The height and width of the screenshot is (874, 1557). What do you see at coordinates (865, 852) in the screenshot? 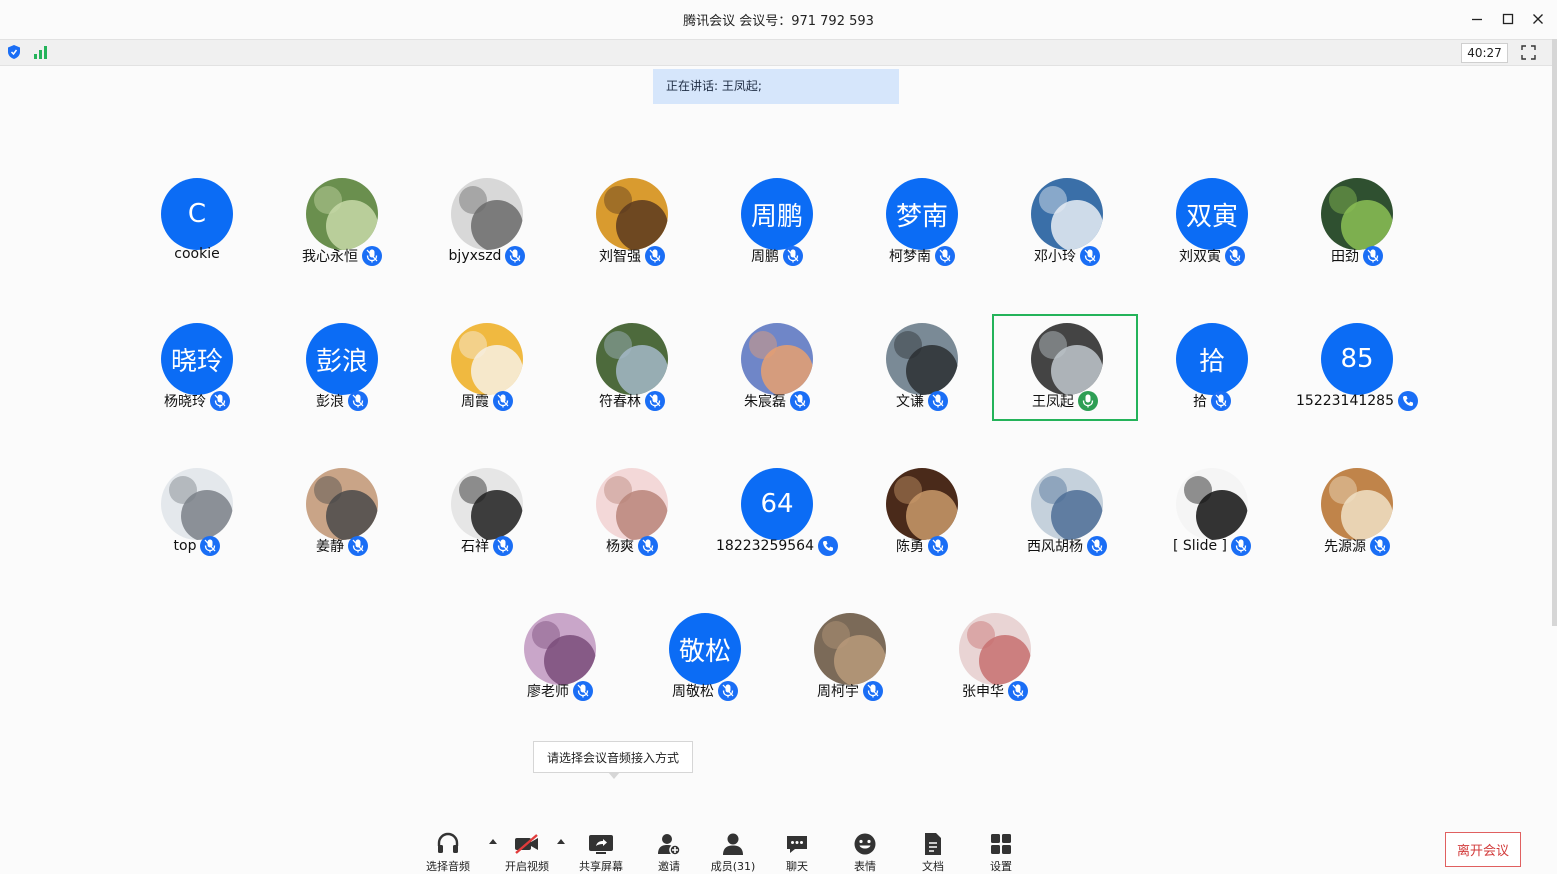
I see `emoji-button: 表情` at bounding box center [865, 852].